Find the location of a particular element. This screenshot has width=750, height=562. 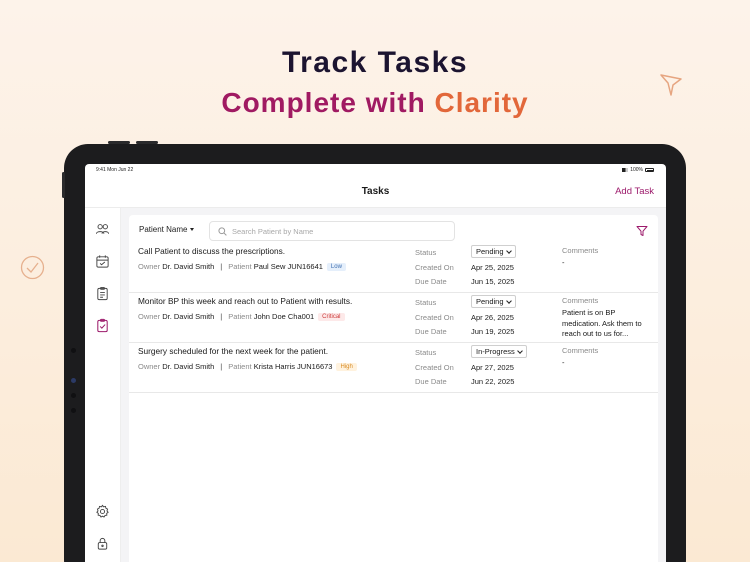

gear-icon is located at coordinates (102, 511).